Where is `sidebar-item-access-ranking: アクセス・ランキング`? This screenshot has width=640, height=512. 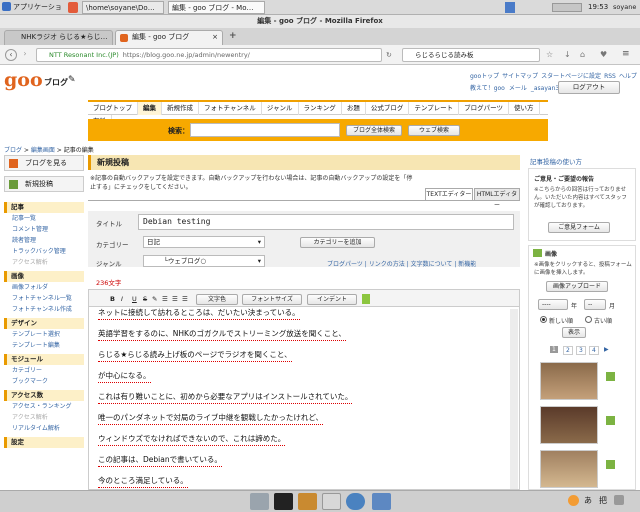 sidebar-item-access-ranking: アクセス・ランキング is located at coordinates (44, 406).